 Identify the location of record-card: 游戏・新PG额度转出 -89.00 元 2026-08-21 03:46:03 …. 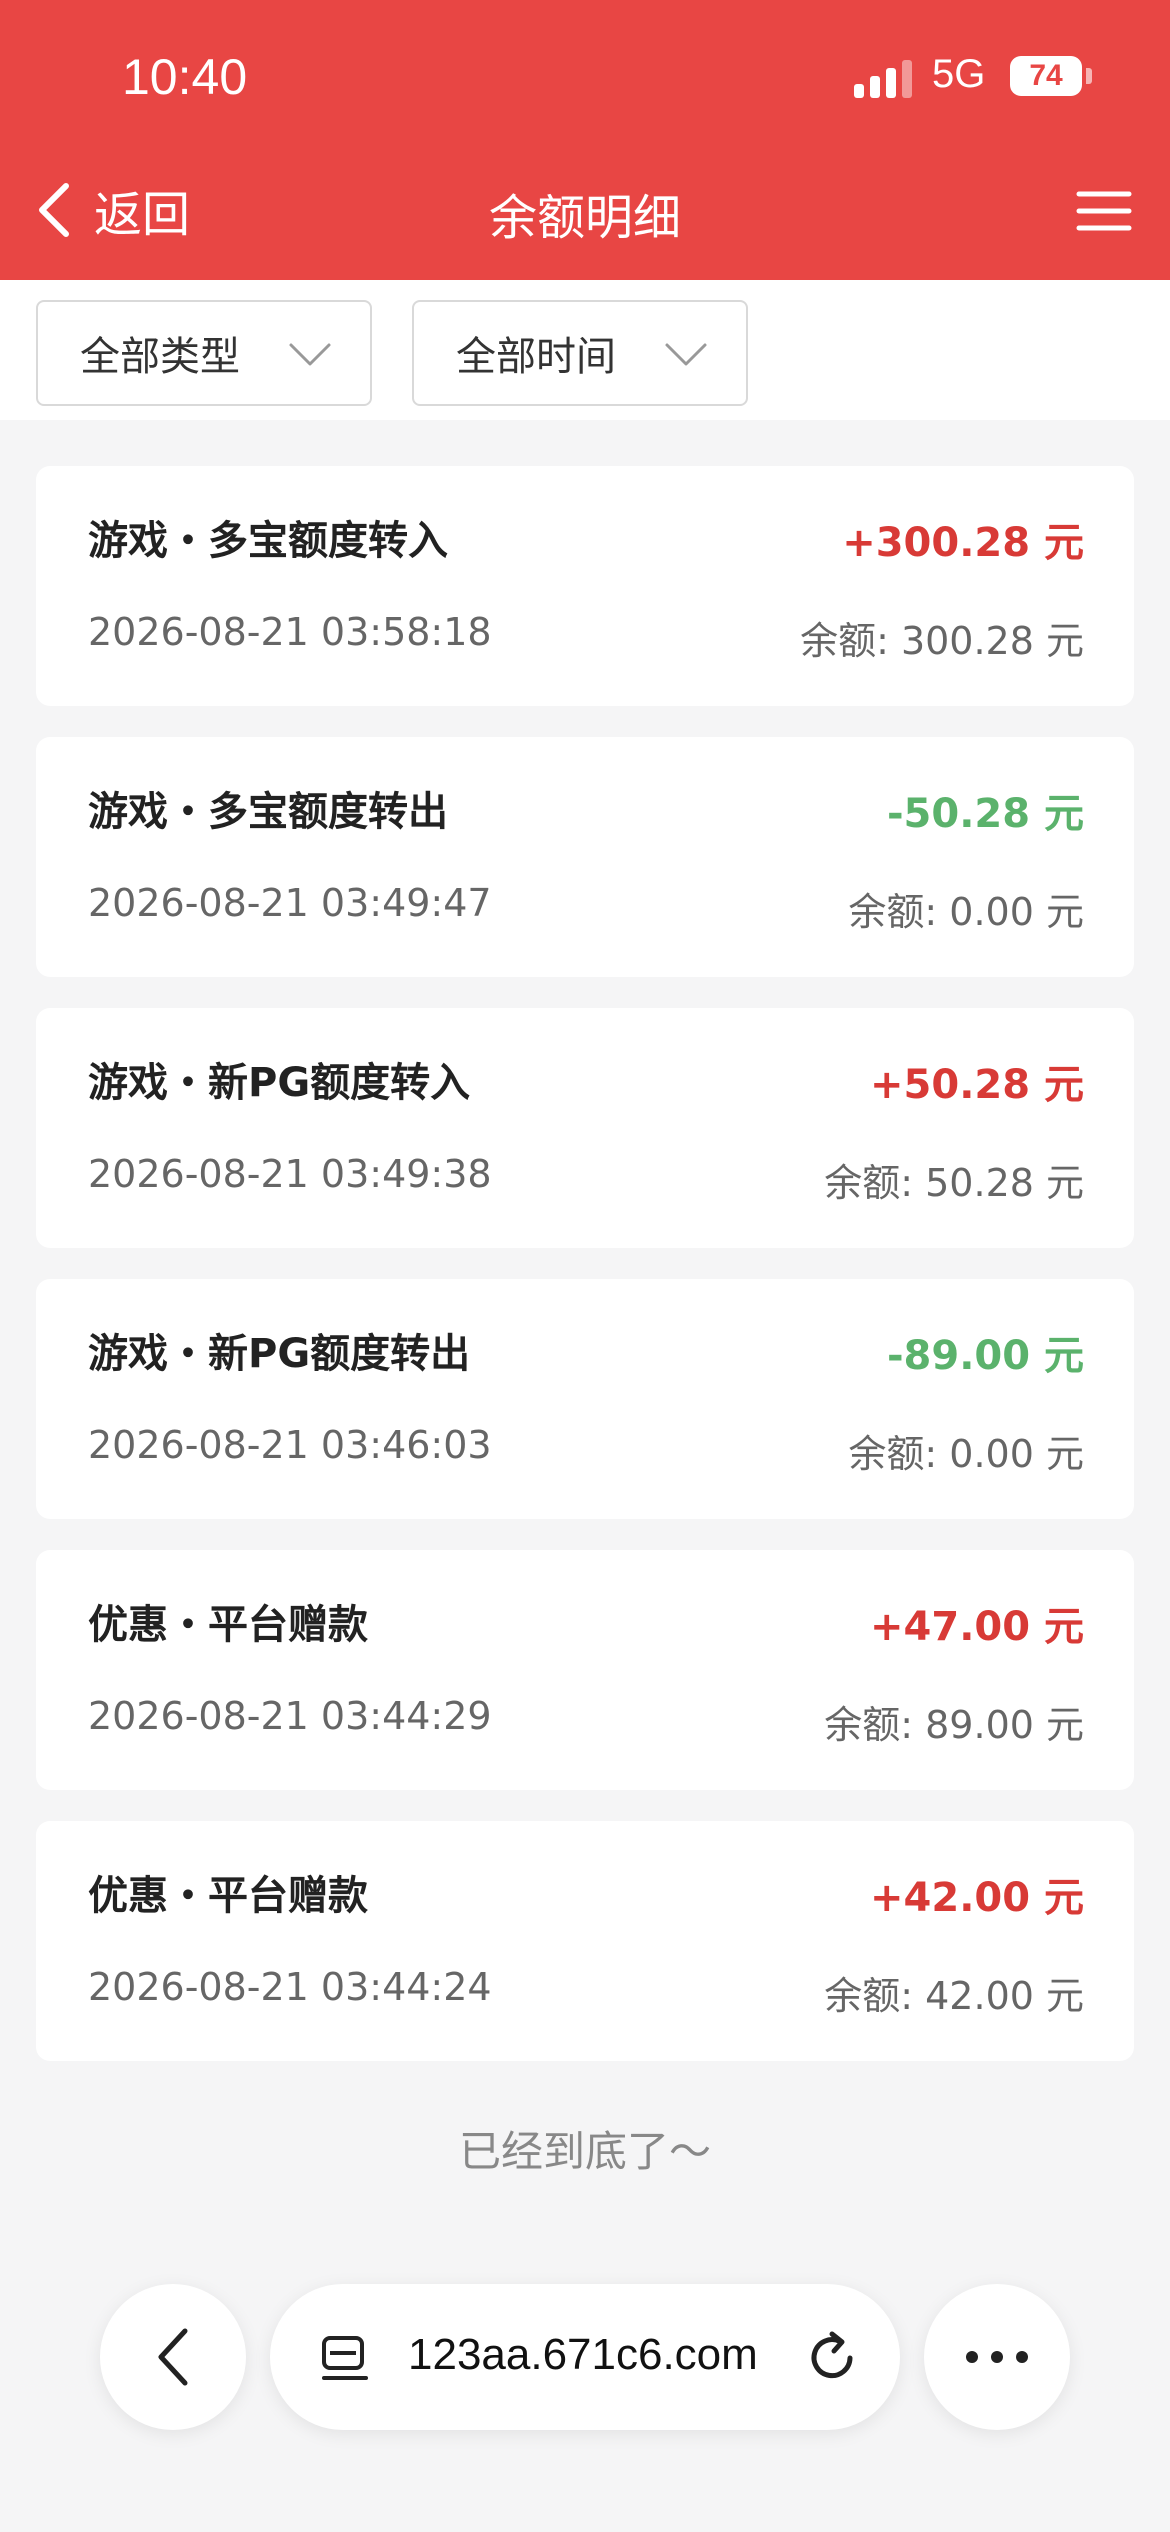
(585, 1399).